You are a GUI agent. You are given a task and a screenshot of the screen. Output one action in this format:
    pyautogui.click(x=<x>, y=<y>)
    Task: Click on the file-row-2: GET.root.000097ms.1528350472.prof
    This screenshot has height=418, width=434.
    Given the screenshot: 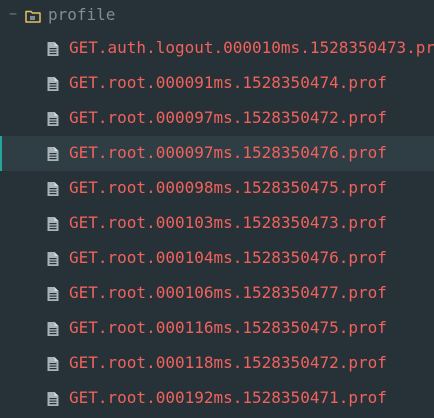 What is the action you would take?
    pyautogui.click(x=217, y=118)
    